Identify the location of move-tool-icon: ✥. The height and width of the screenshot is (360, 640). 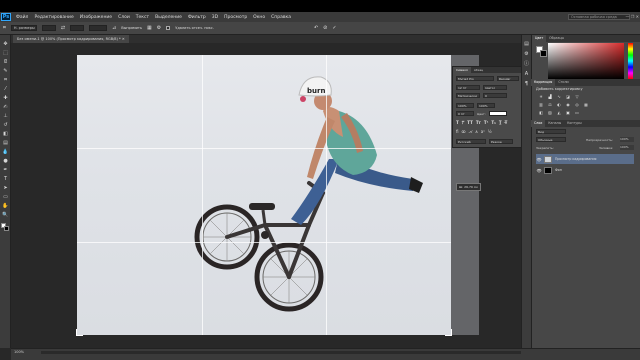
(5, 44).